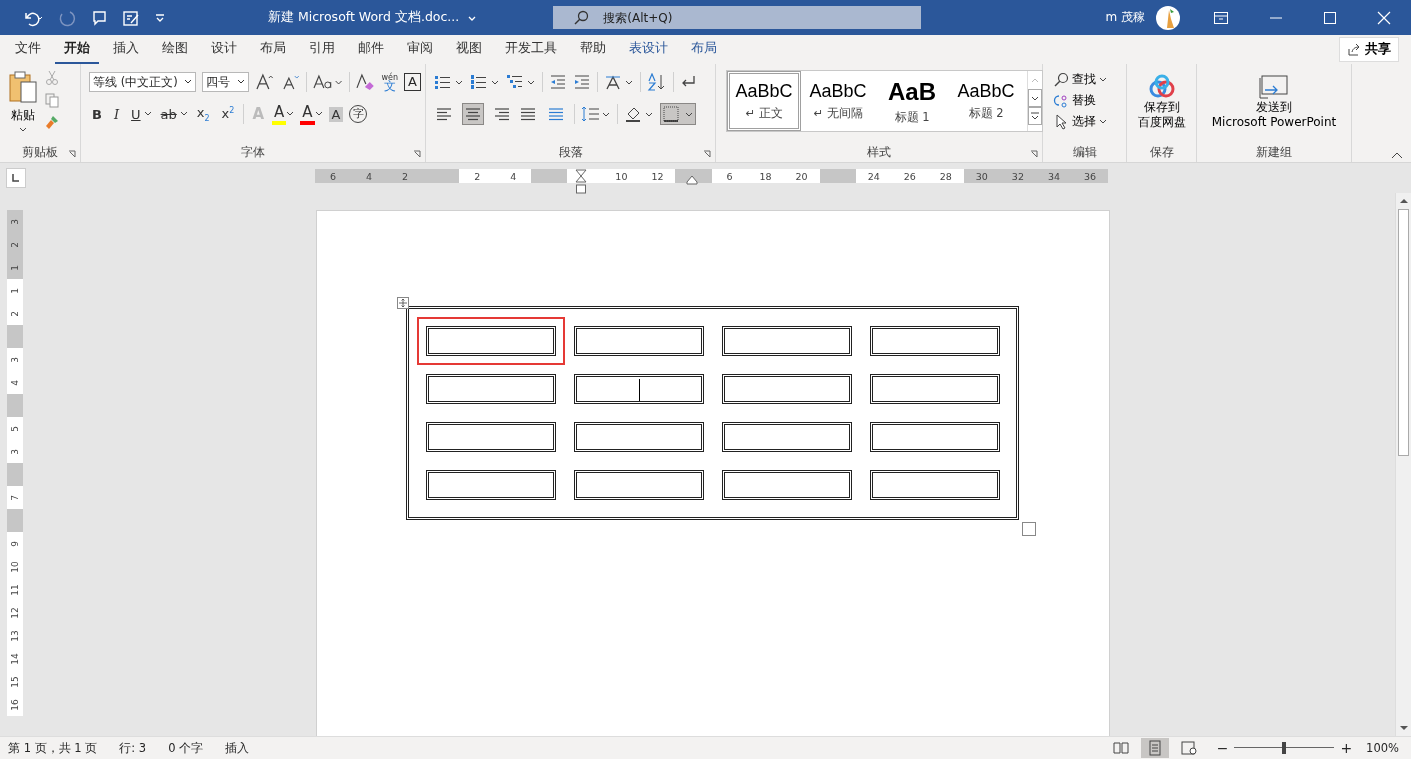  Describe the element at coordinates (203, 114) in the screenshot. I see `format-button: x$_{2}$` at that location.